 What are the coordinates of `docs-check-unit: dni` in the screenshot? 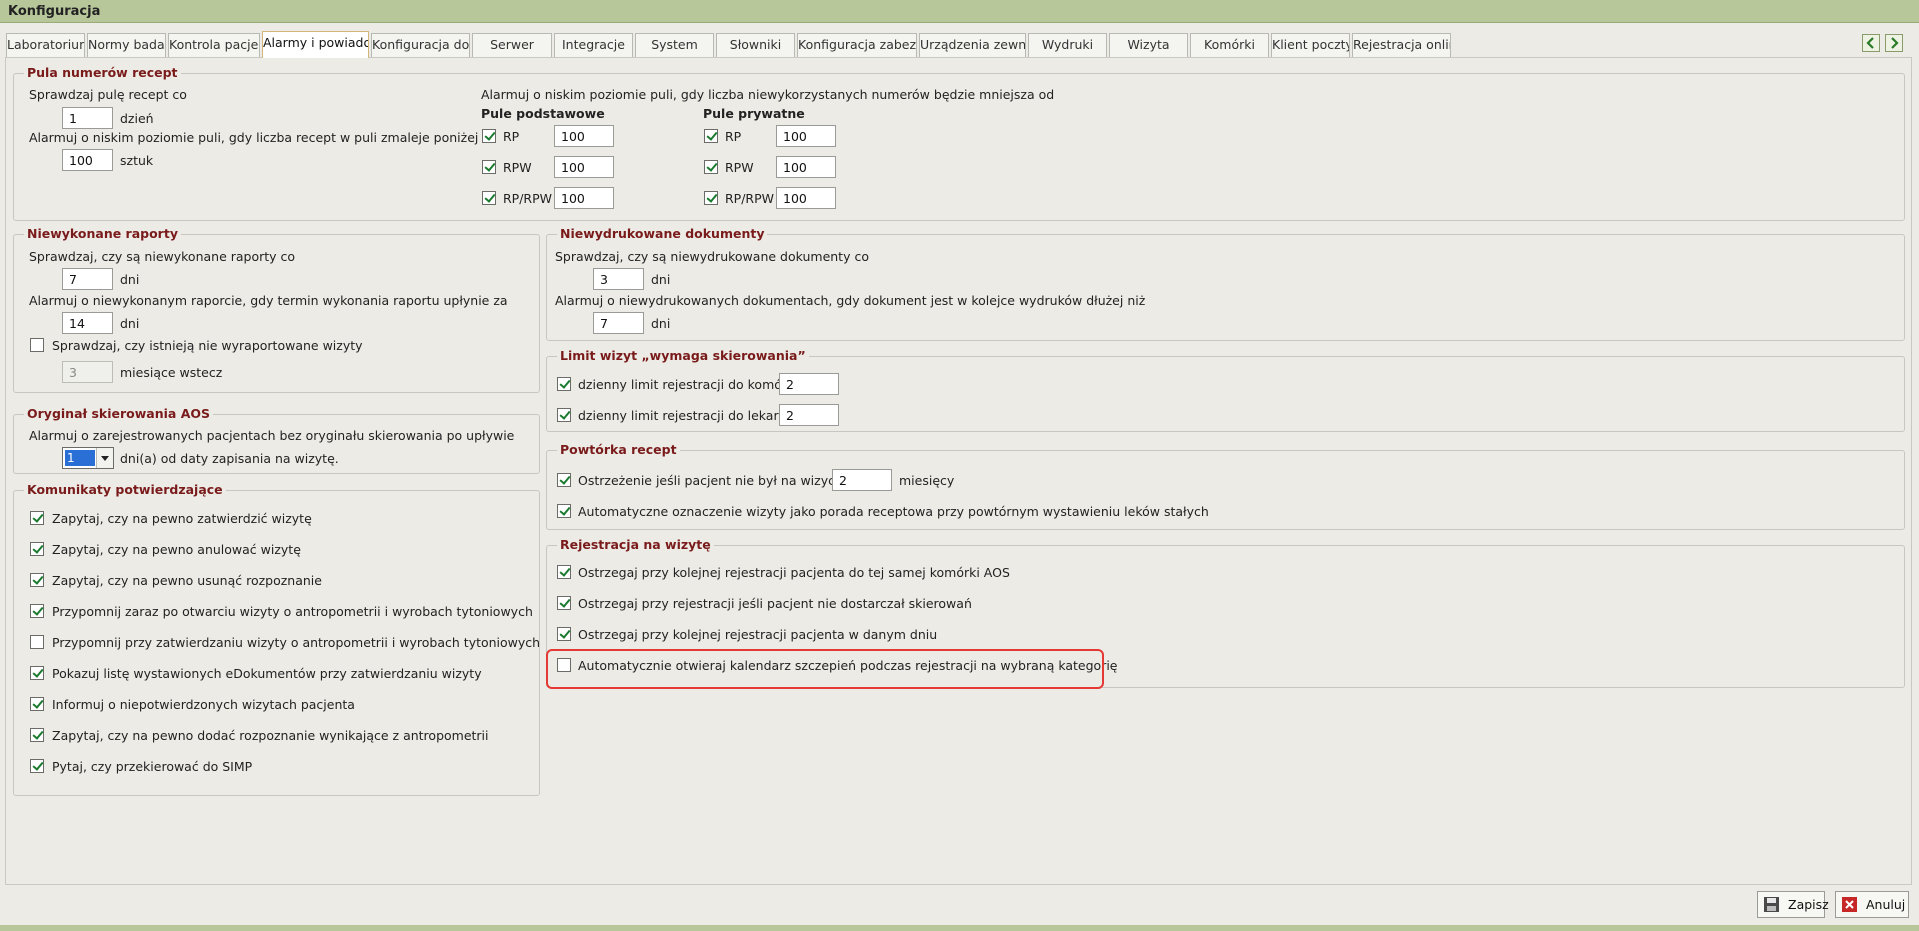 It's located at (661, 279).